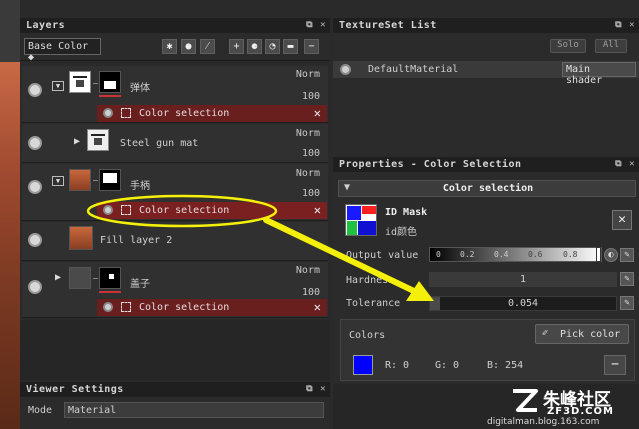 This screenshot has width=639, height=429. What do you see at coordinates (182, 211) in the screenshot?
I see `annotation-ellipse` at bounding box center [182, 211].